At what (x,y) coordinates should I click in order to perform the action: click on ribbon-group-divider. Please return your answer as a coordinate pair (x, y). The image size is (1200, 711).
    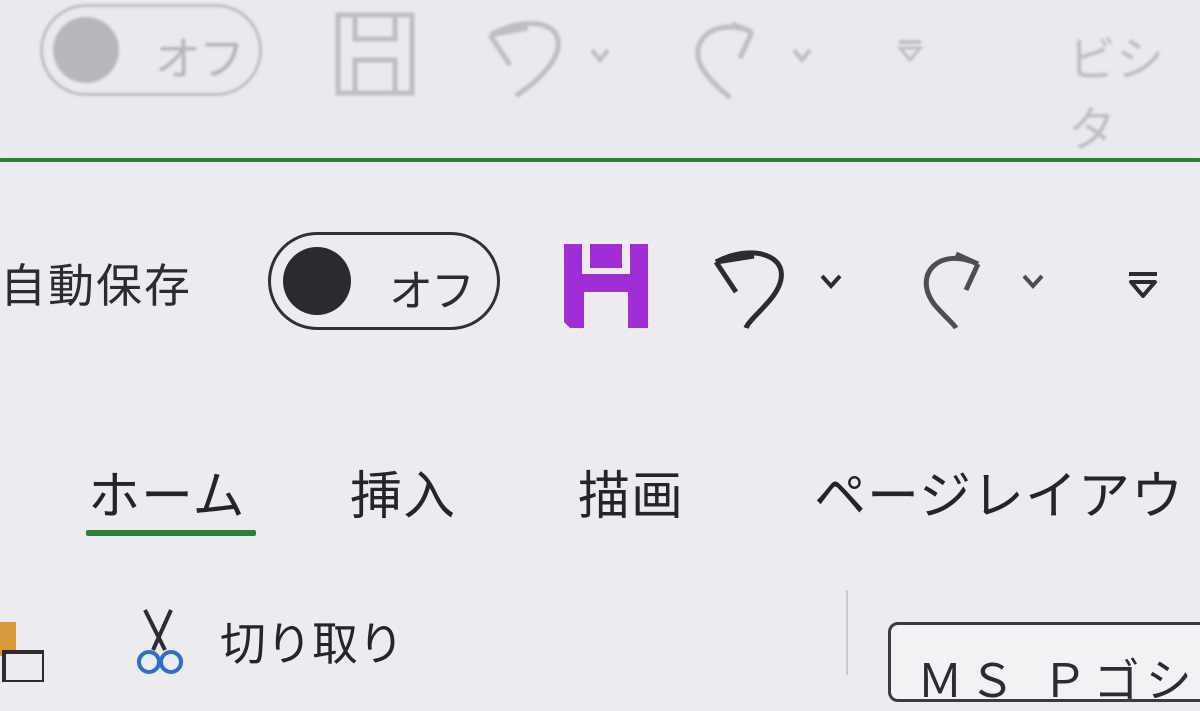
    Looking at the image, I should click on (847, 632).